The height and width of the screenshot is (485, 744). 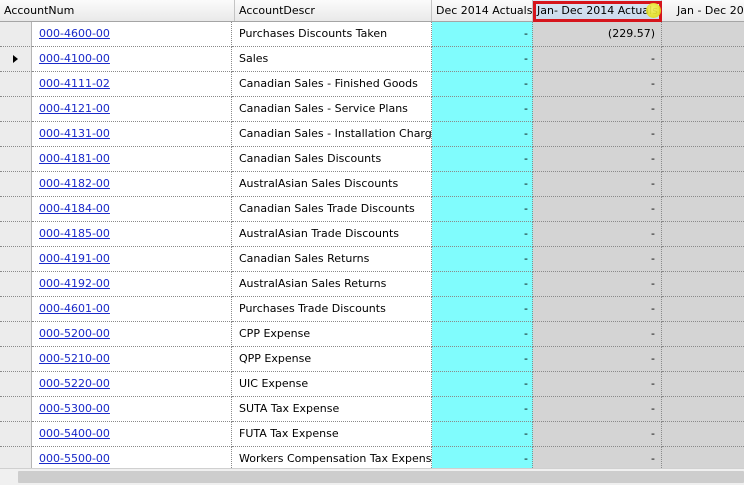 What do you see at coordinates (74, 183) in the screenshot?
I see `account-num-link: 000-4182-00` at bounding box center [74, 183].